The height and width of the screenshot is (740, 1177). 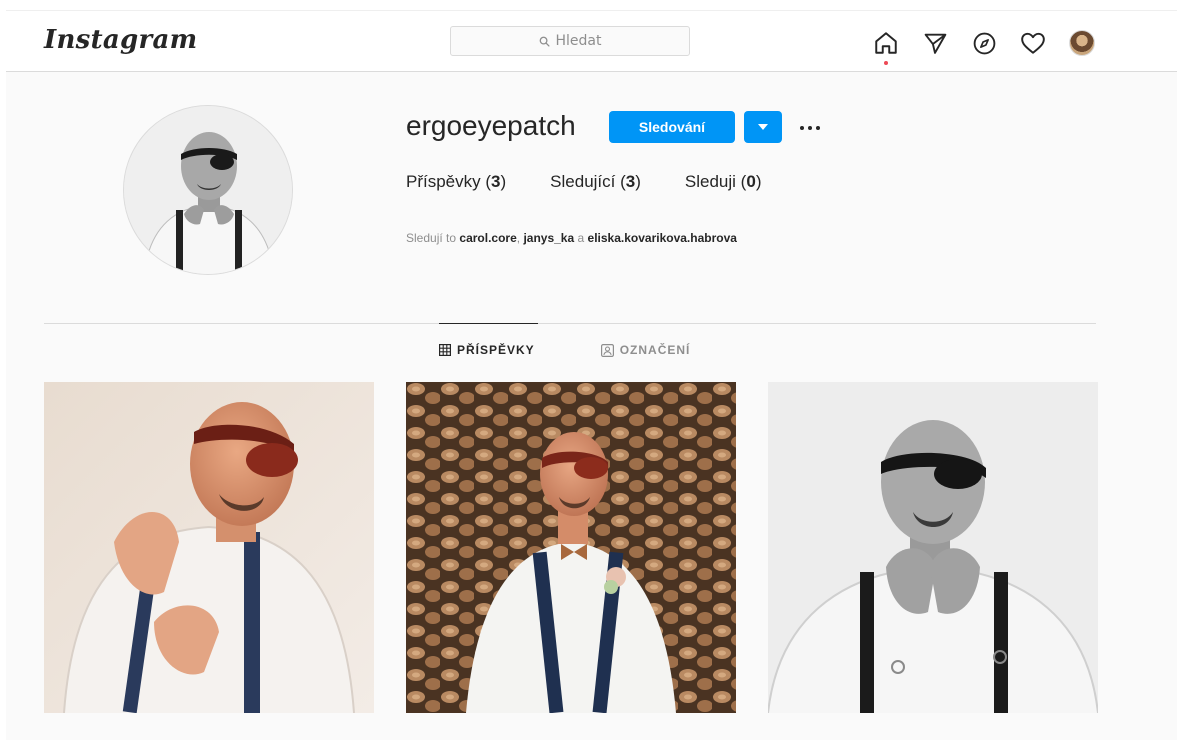 I want to click on stat-followers: Sledující (3), so click(x=595, y=182).